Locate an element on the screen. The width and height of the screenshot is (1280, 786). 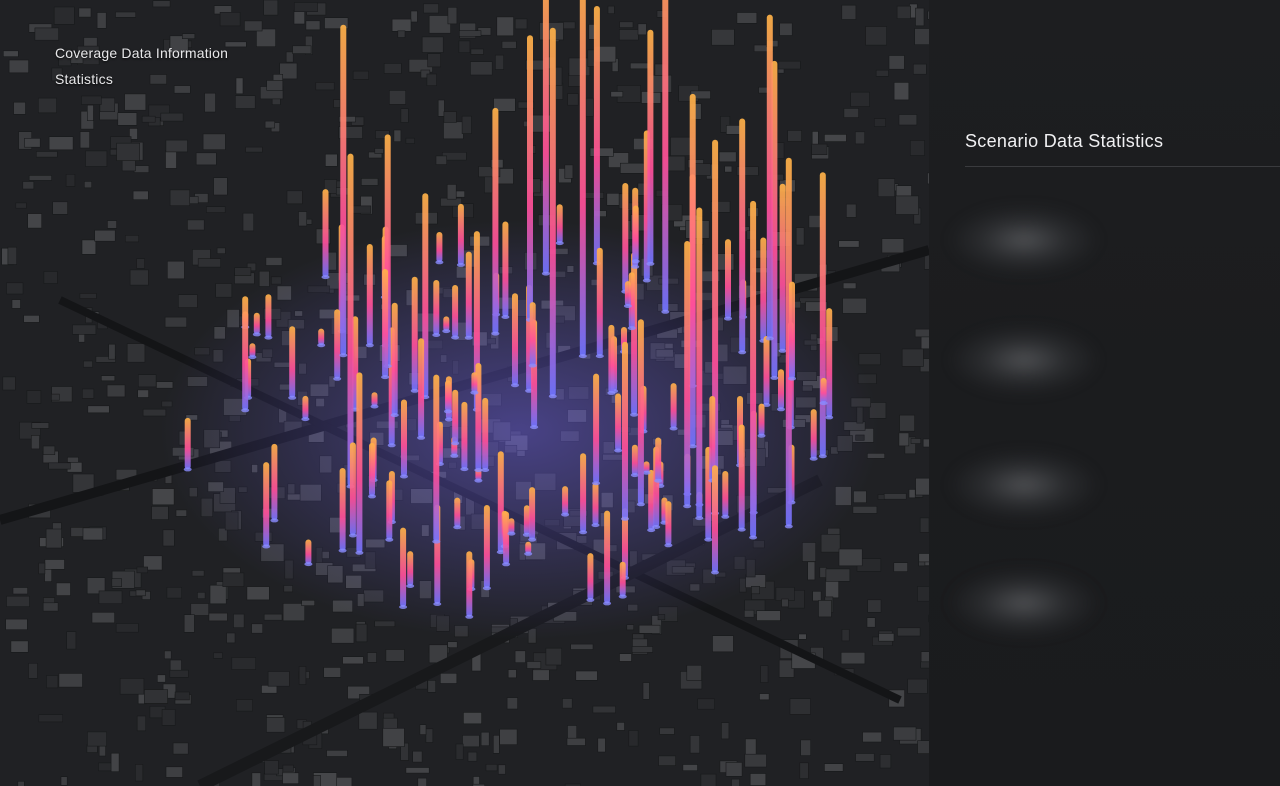
panel-divider is located at coordinates (1122, 166).